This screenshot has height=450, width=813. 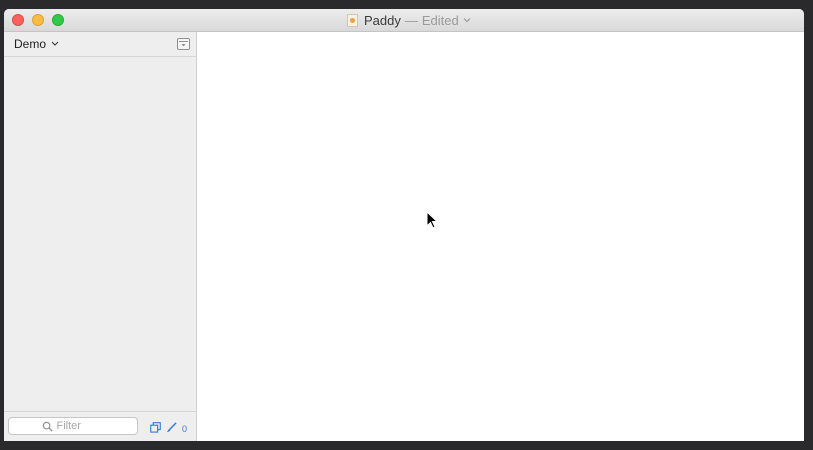 I want to click on sidebar-footer: 0, so click(x=100, y=426).